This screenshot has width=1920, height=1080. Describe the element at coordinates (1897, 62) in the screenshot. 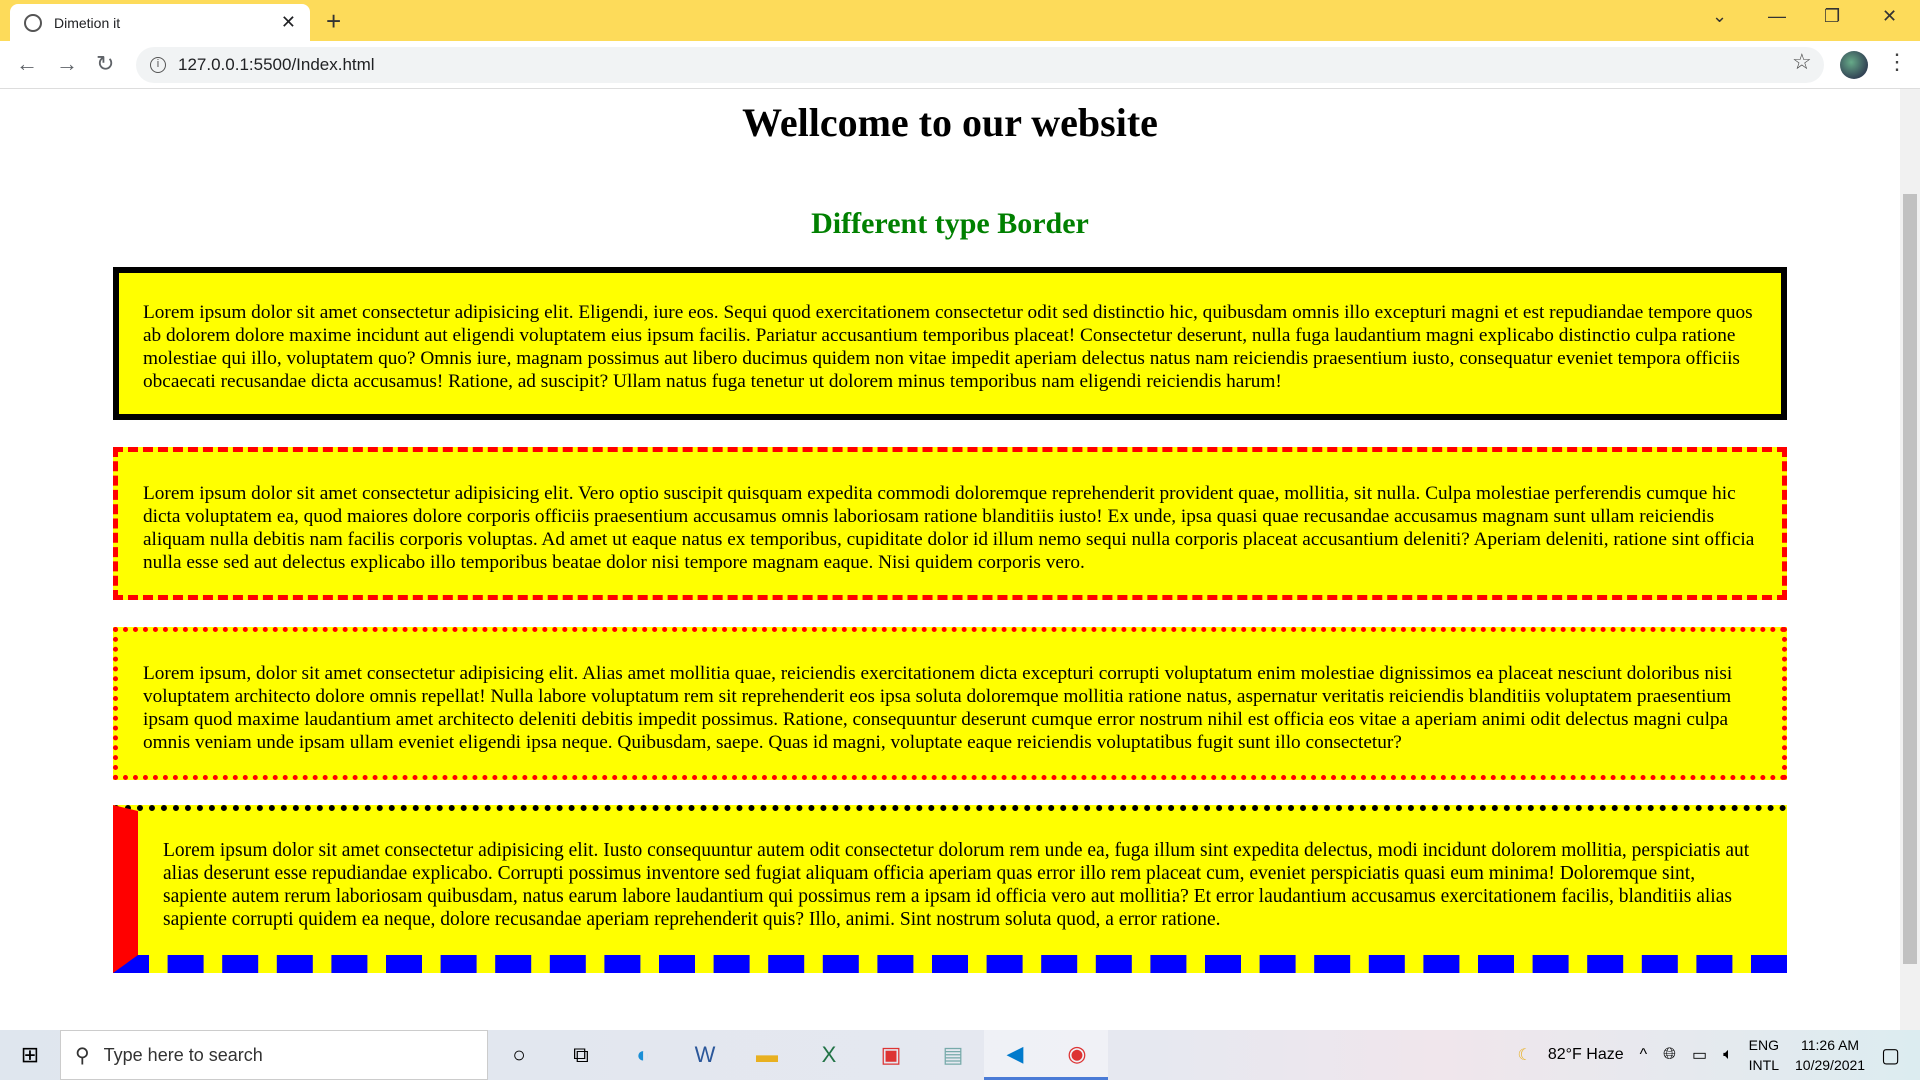

I see `menu-icon: ⋮` at that location.